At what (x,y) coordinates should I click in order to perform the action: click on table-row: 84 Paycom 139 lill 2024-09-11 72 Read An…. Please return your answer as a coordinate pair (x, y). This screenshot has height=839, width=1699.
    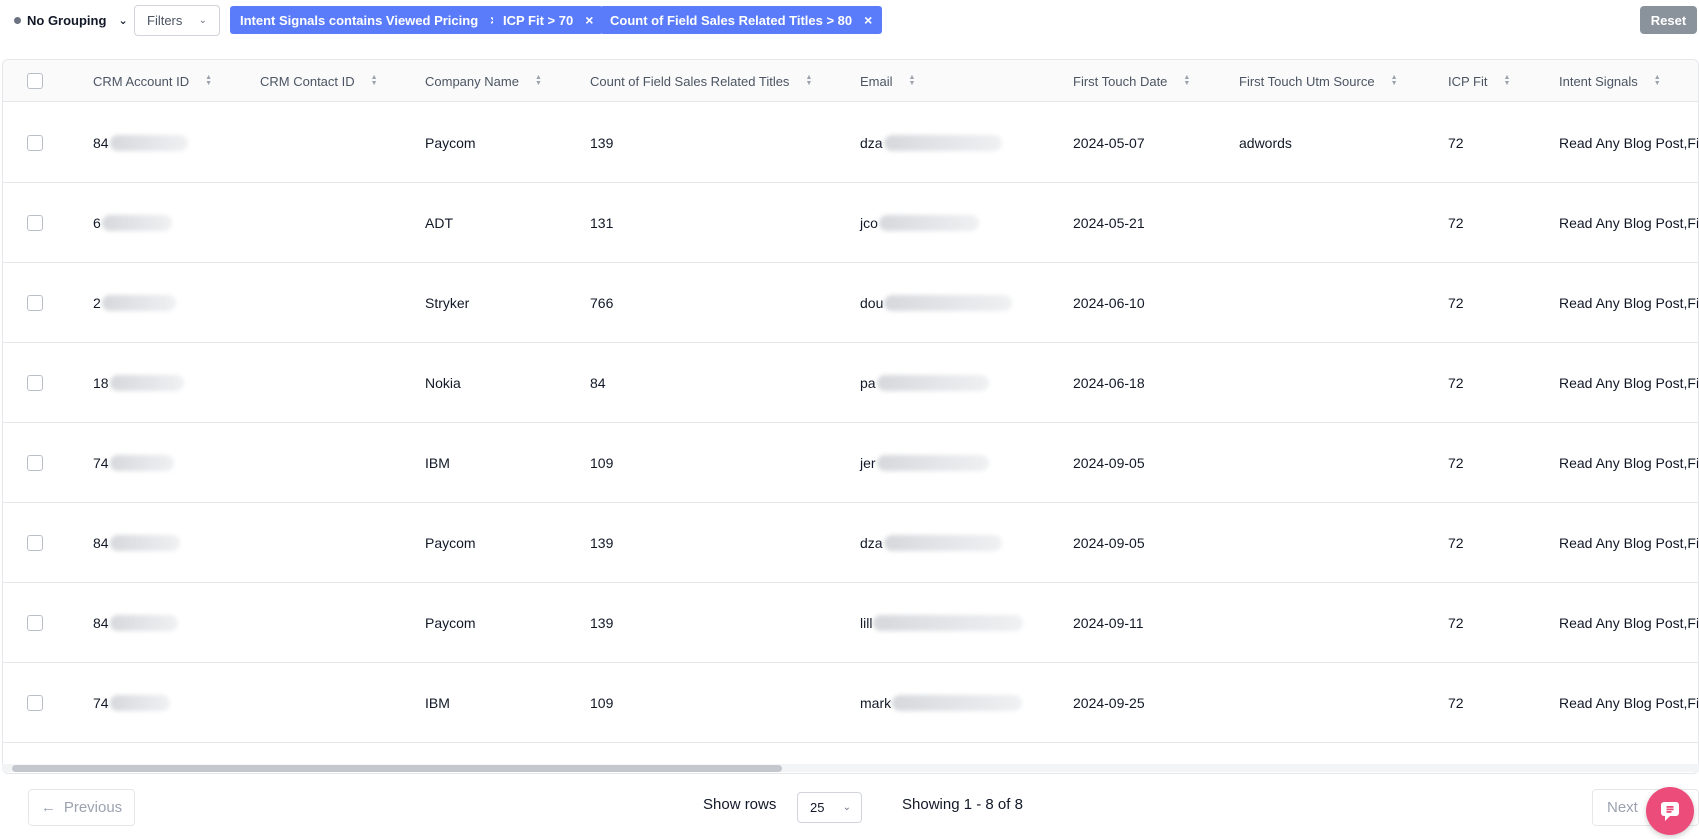
    Looking at the image, I should click on (850, 623).